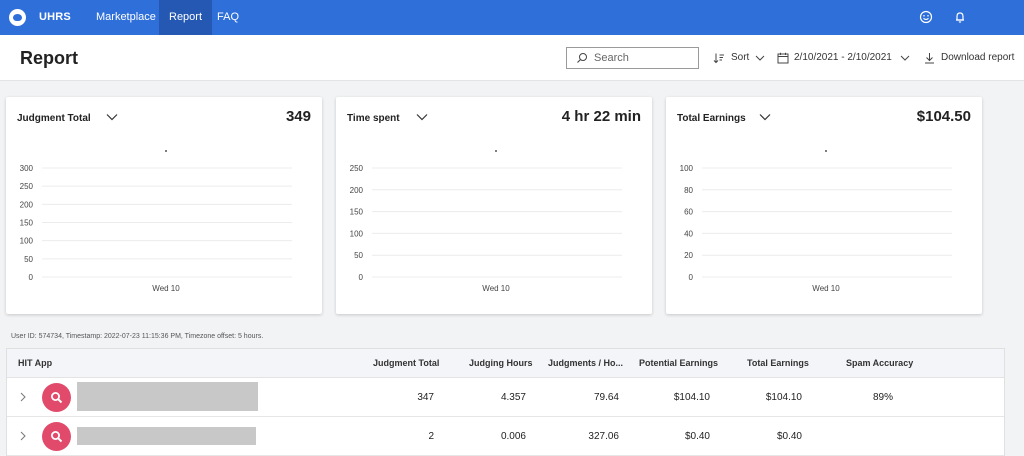 Image resolution: width=1024 pixels, height=456 pixels. I want to click on cell-judgments-per-hour: 327.06, so click(603, 436).